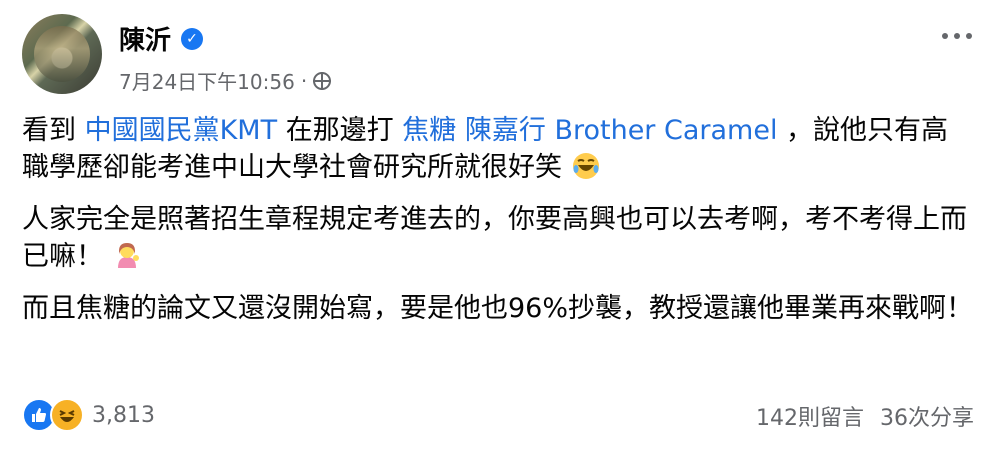  I want to click on post-meta: 7月24日下午10:56 ·, so click(225, 80).